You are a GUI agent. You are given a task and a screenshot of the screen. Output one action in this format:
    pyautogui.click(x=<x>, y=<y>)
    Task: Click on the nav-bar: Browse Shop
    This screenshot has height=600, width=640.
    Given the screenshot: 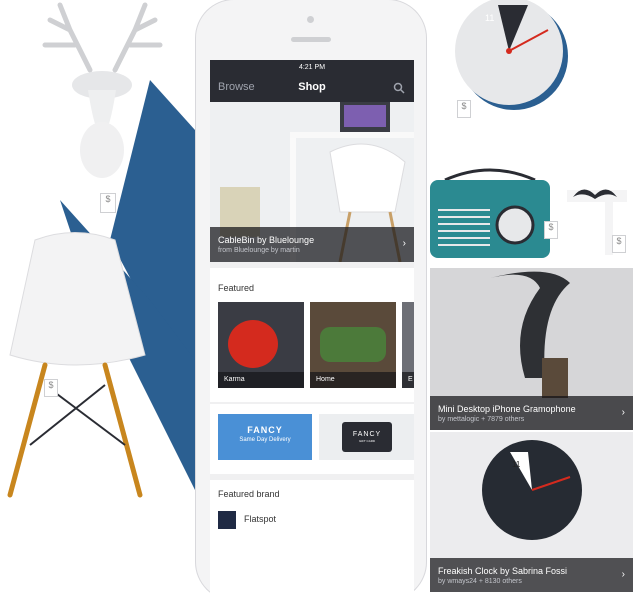 What is the action you would take?
    pyautogui.click(x=312, y=88)
    